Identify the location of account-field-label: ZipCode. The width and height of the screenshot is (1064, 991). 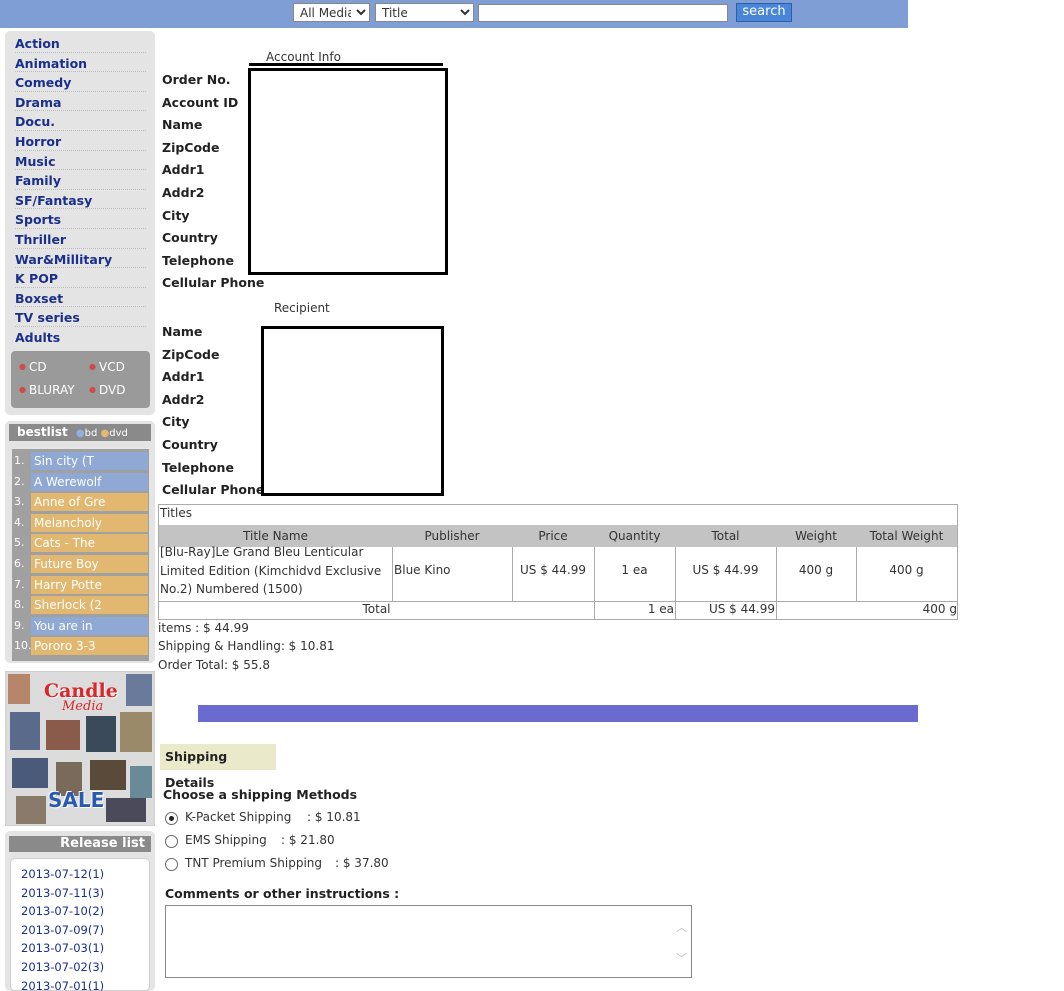
(191, 147).